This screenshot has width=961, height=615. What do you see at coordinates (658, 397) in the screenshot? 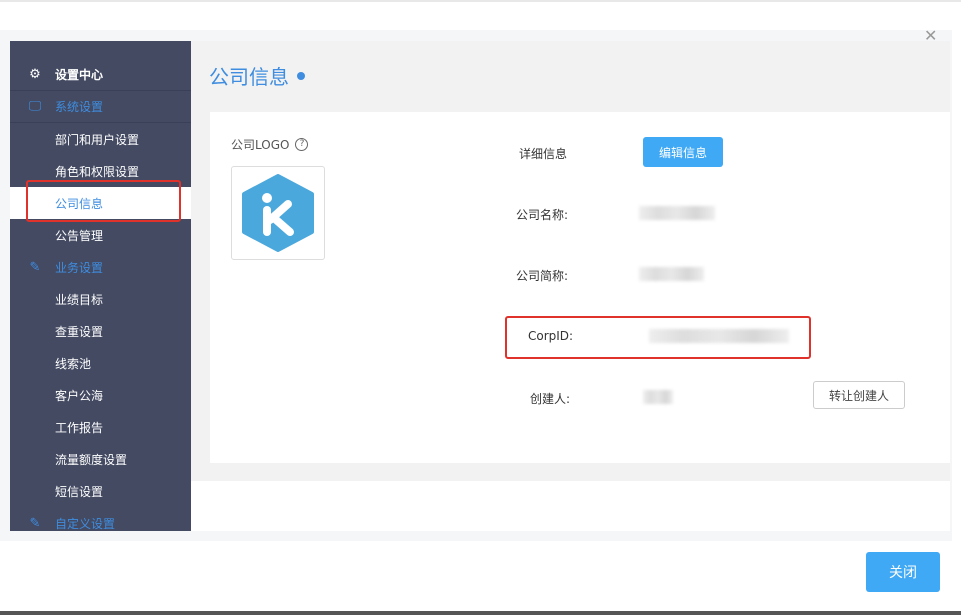
I see `creator-value-redacted` at bounding box center [658, 397].